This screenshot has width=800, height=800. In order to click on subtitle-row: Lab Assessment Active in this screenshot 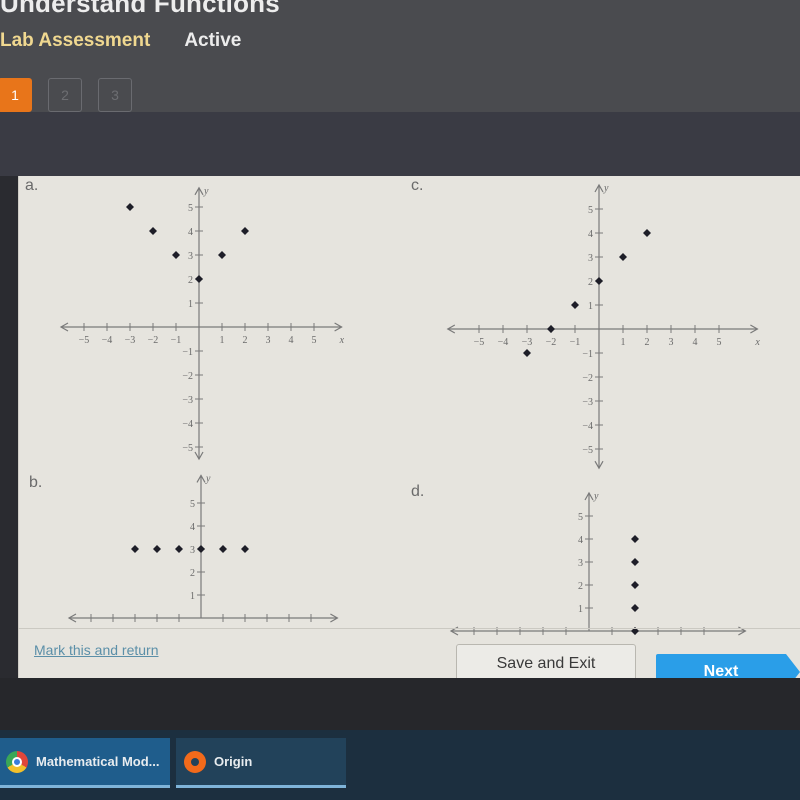, I will do `click(120, 41)`.